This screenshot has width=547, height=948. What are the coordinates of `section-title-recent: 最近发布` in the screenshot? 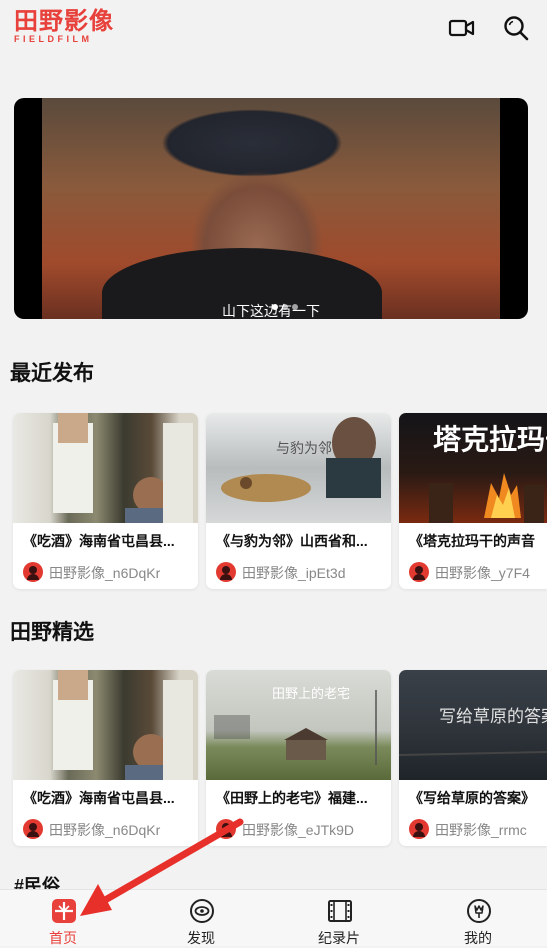 It's located at (52, 373).